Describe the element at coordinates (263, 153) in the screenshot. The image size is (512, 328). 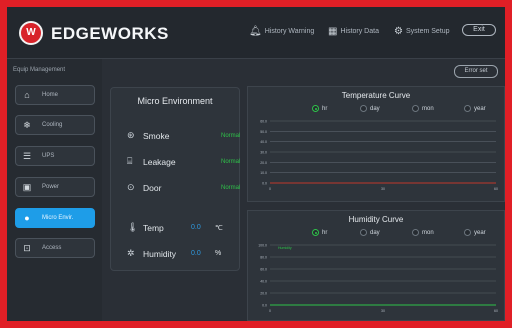
I see `y-tick-label: 30.0` at that location.